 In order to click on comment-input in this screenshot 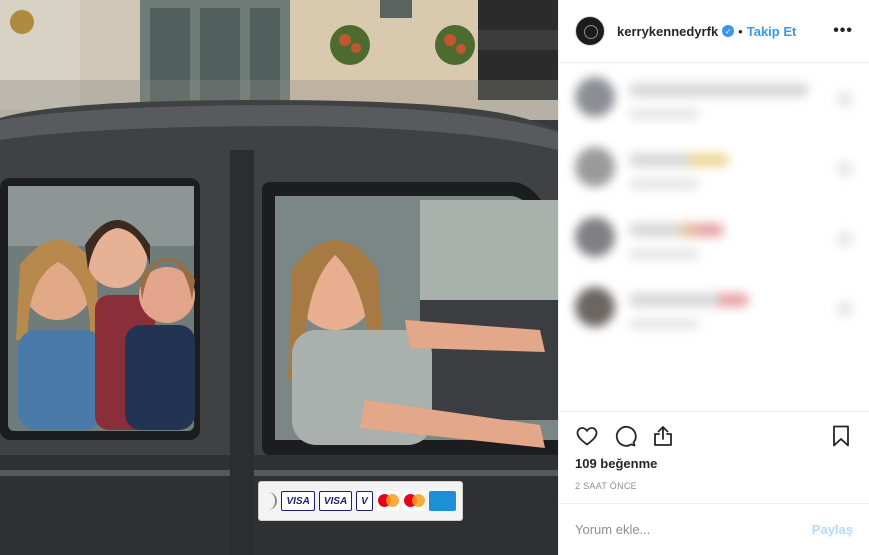, I will do `click(693, 529)`.